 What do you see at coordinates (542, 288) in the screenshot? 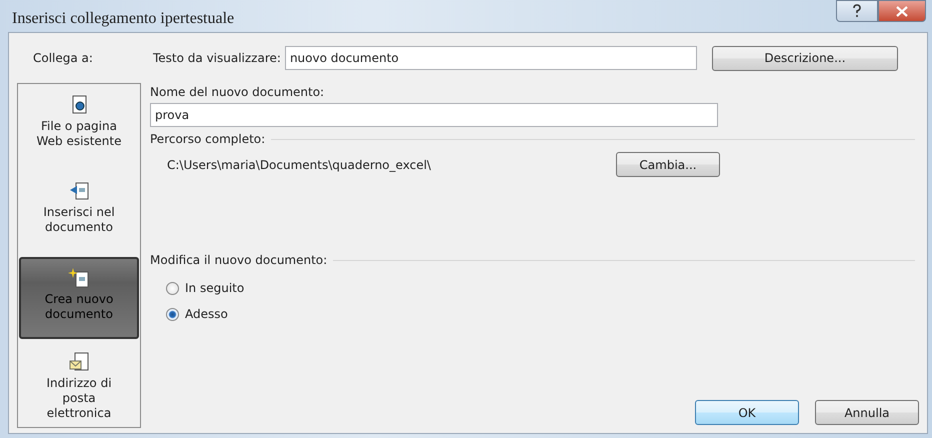
I see `radio-option: In seguito` at bounding box center [542, 288].